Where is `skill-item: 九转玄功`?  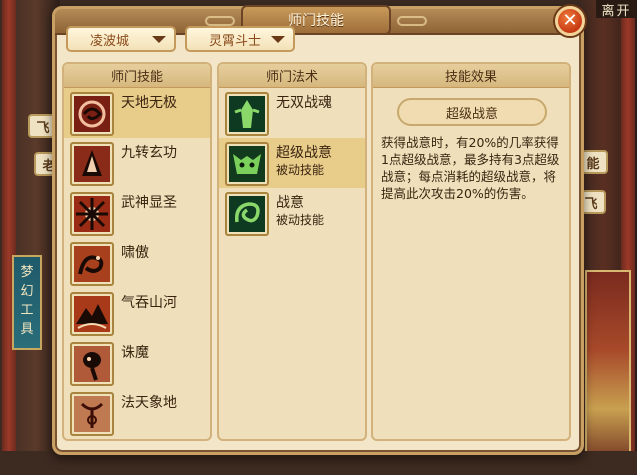 skill-item: 九转玄功 is located at coordinates (137, 163).